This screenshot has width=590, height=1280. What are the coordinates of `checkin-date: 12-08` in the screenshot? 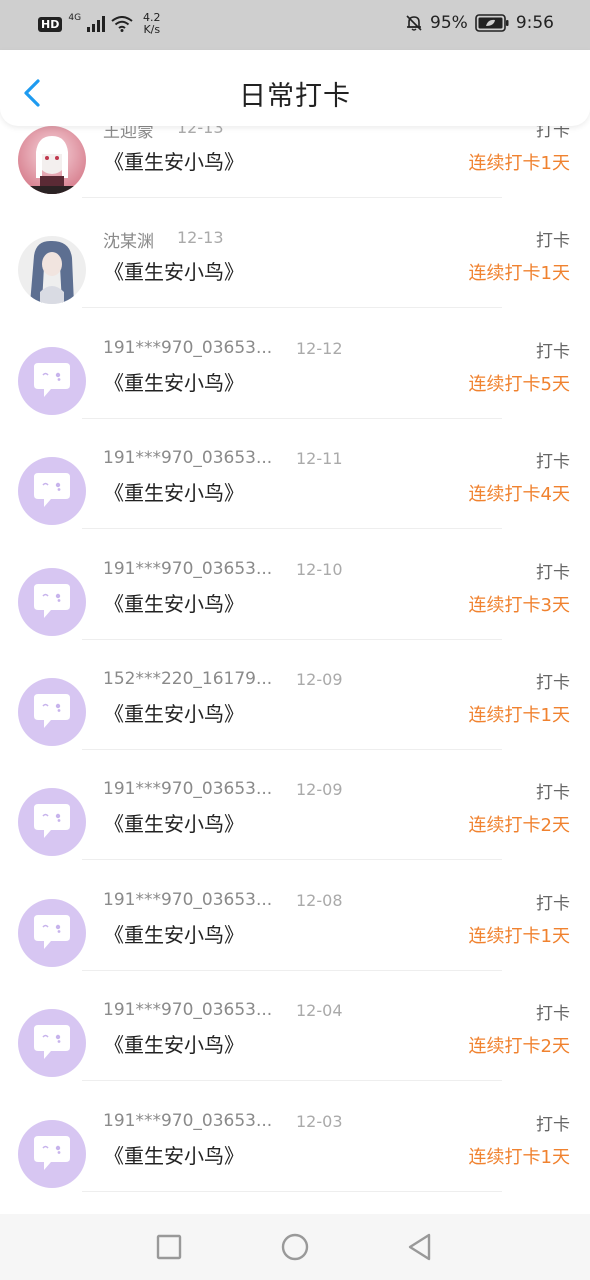 It's located at (319, 900).